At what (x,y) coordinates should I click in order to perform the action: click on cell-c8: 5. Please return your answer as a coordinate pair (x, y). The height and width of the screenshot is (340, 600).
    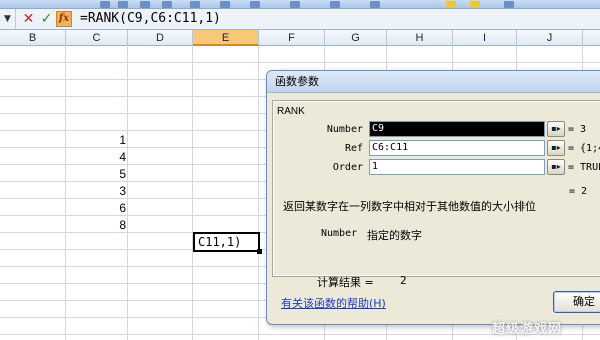
    Looking at the image, I should click on (96, 174).